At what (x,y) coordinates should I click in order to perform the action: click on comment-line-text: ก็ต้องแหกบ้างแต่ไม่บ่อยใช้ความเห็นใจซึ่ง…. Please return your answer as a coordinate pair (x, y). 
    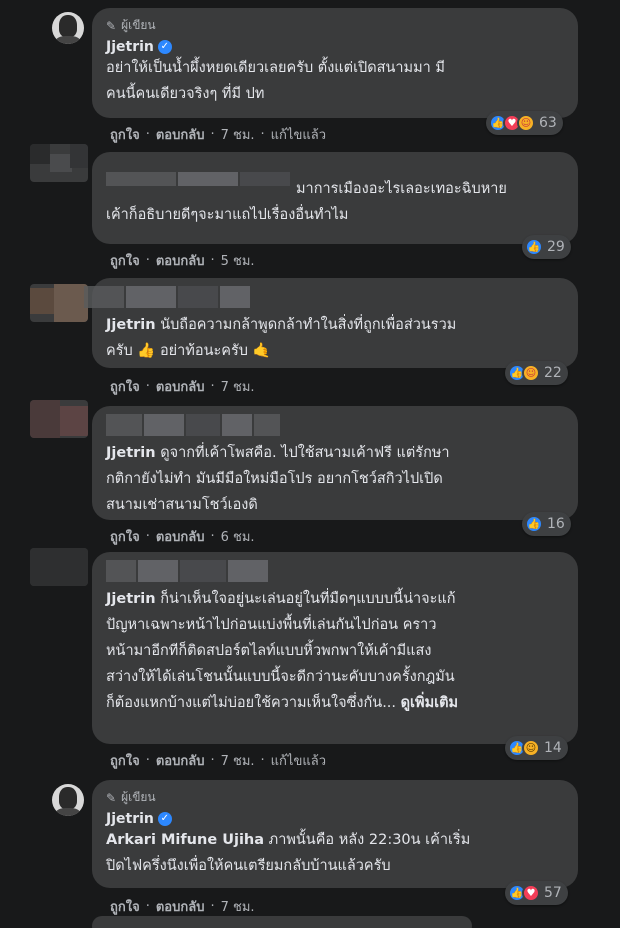
    Looking at the image, I should click on (251, 703).